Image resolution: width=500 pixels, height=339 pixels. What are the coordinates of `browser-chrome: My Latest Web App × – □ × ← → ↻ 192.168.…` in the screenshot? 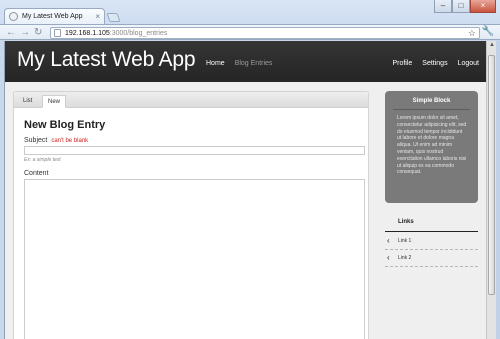 It's located at (250, 20).